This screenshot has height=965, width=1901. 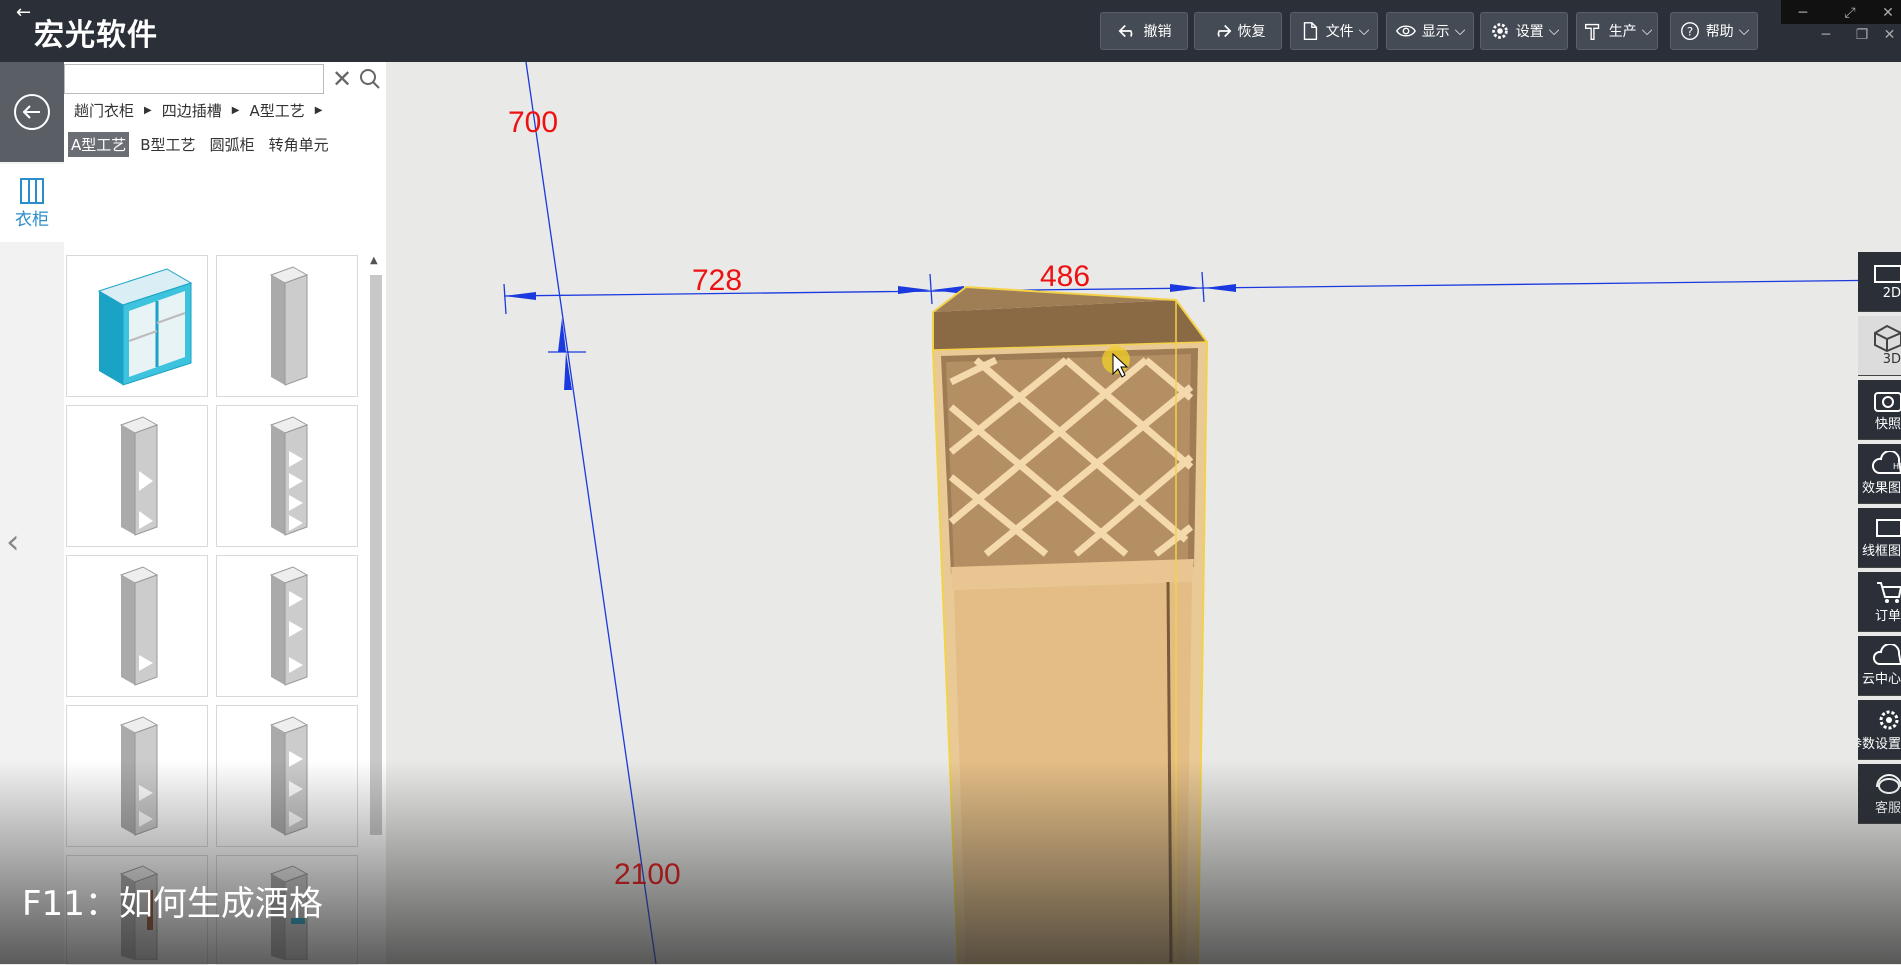 What do you see at coordinates (1251, 32) in the screenshot?
I see `redo-label: 恢复` at bounding box center [1251, 32].